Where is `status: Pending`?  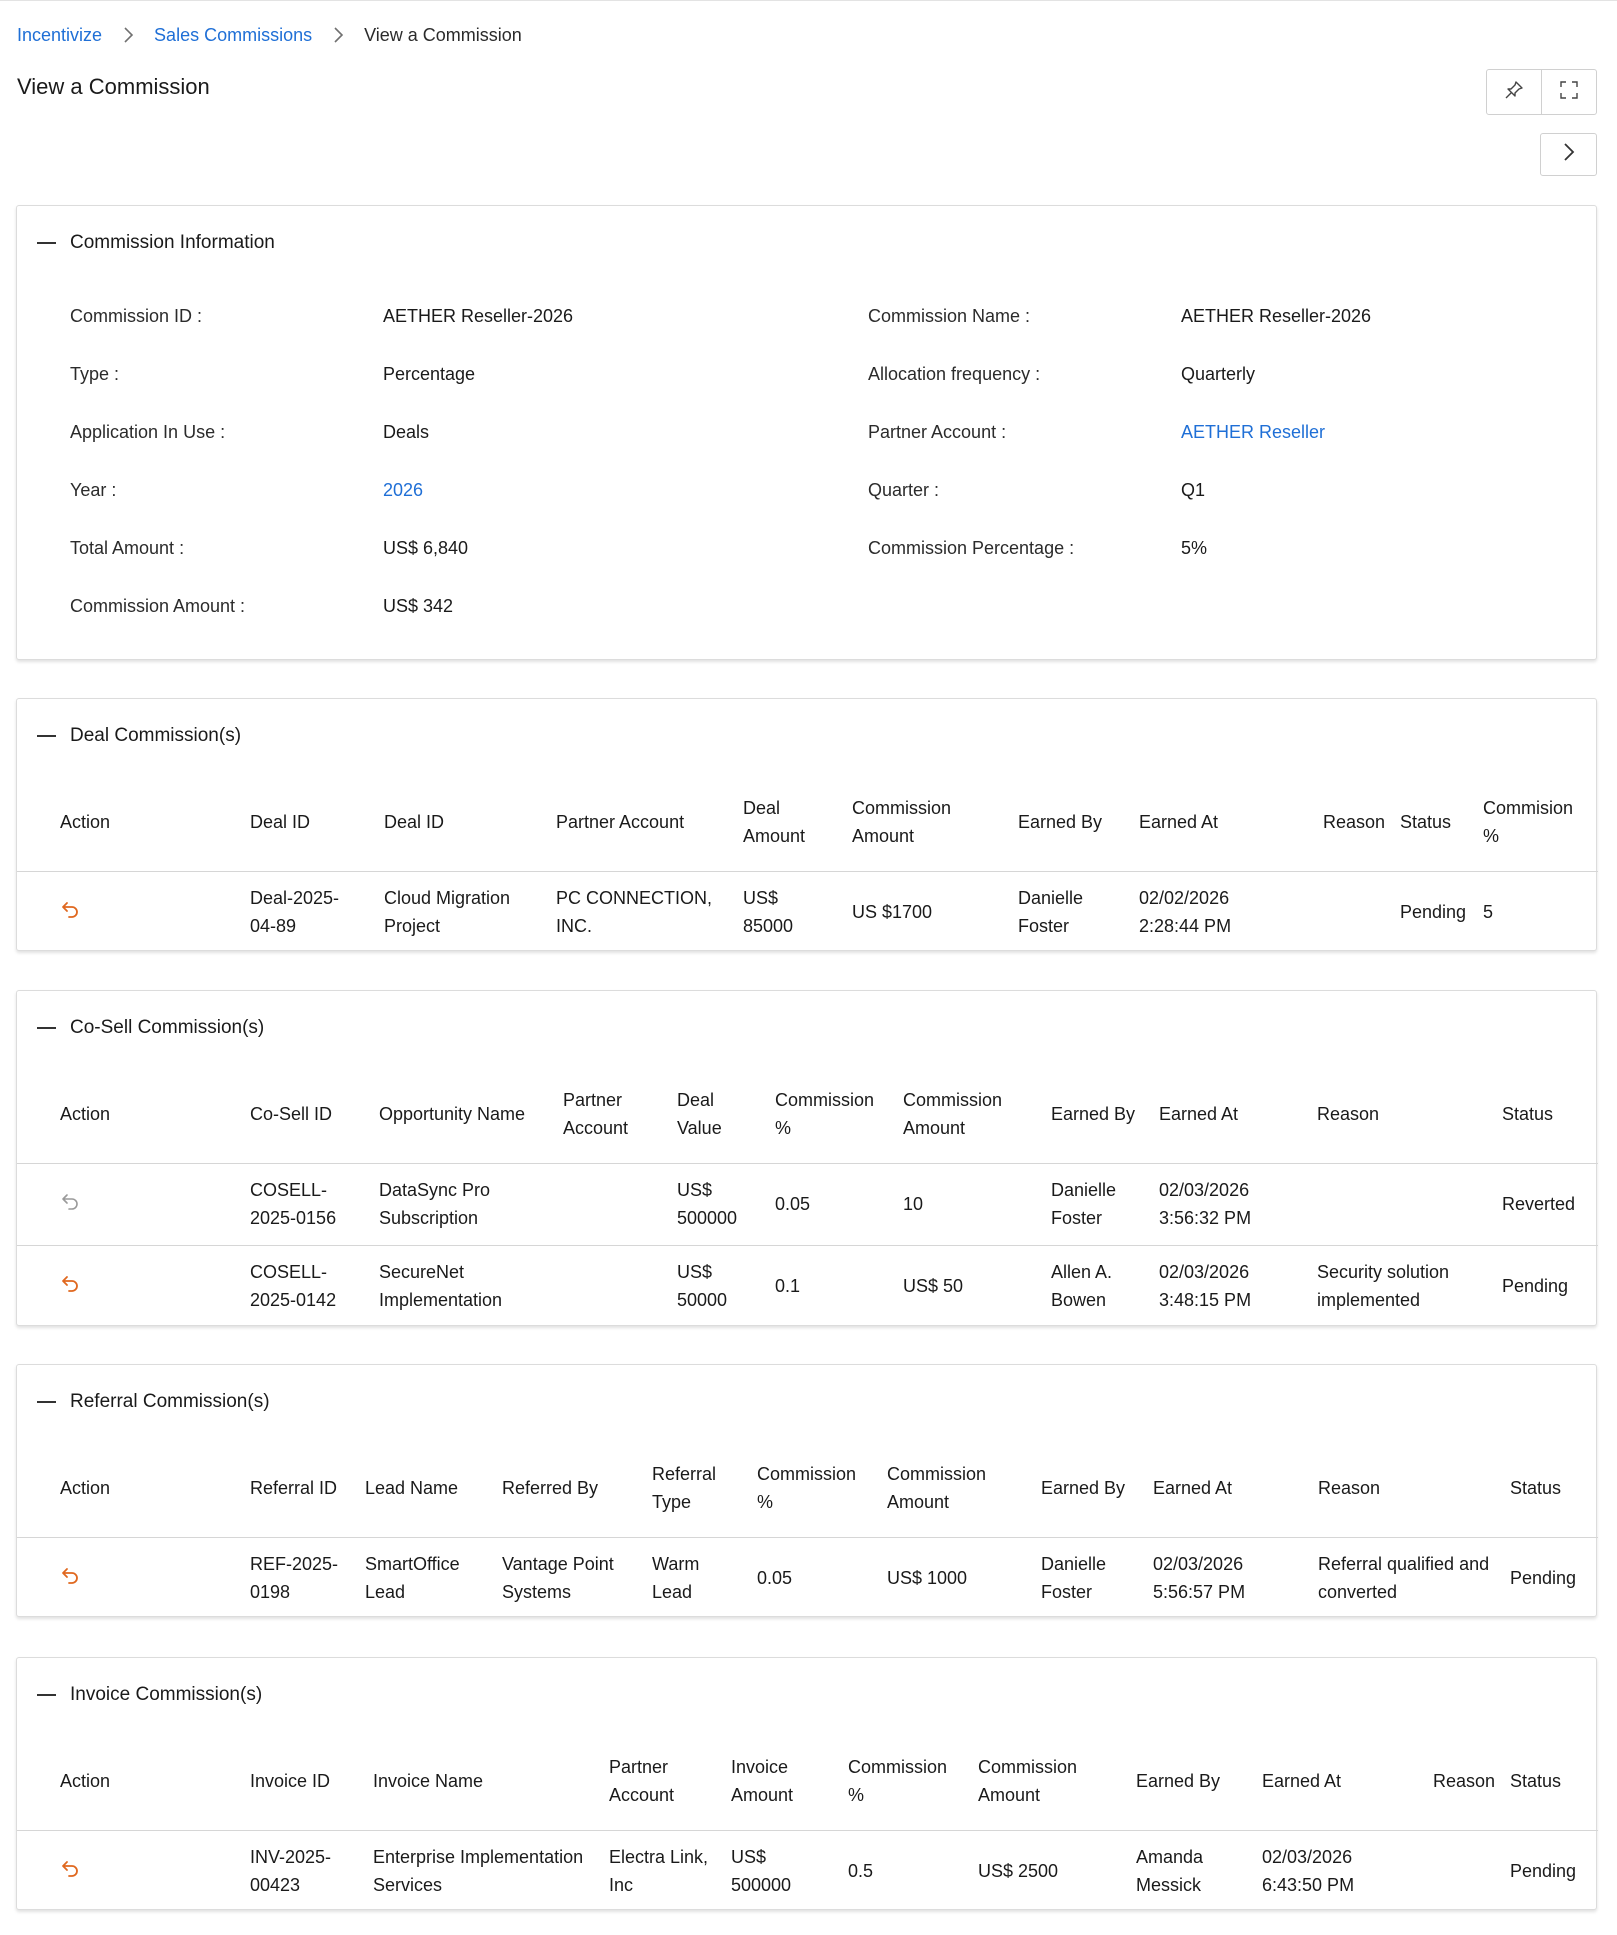 status: Pending is located at coordinates (1433, 912).